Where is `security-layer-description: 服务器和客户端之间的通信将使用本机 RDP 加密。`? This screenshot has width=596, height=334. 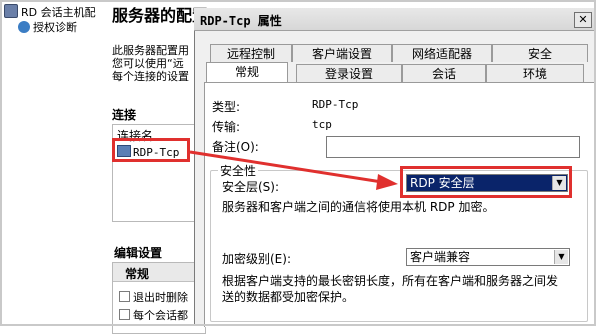
security-layer-description: 服务器和客户端之间的通信将使用本机 RDP 加密。 is located at coordinates (358, 207).